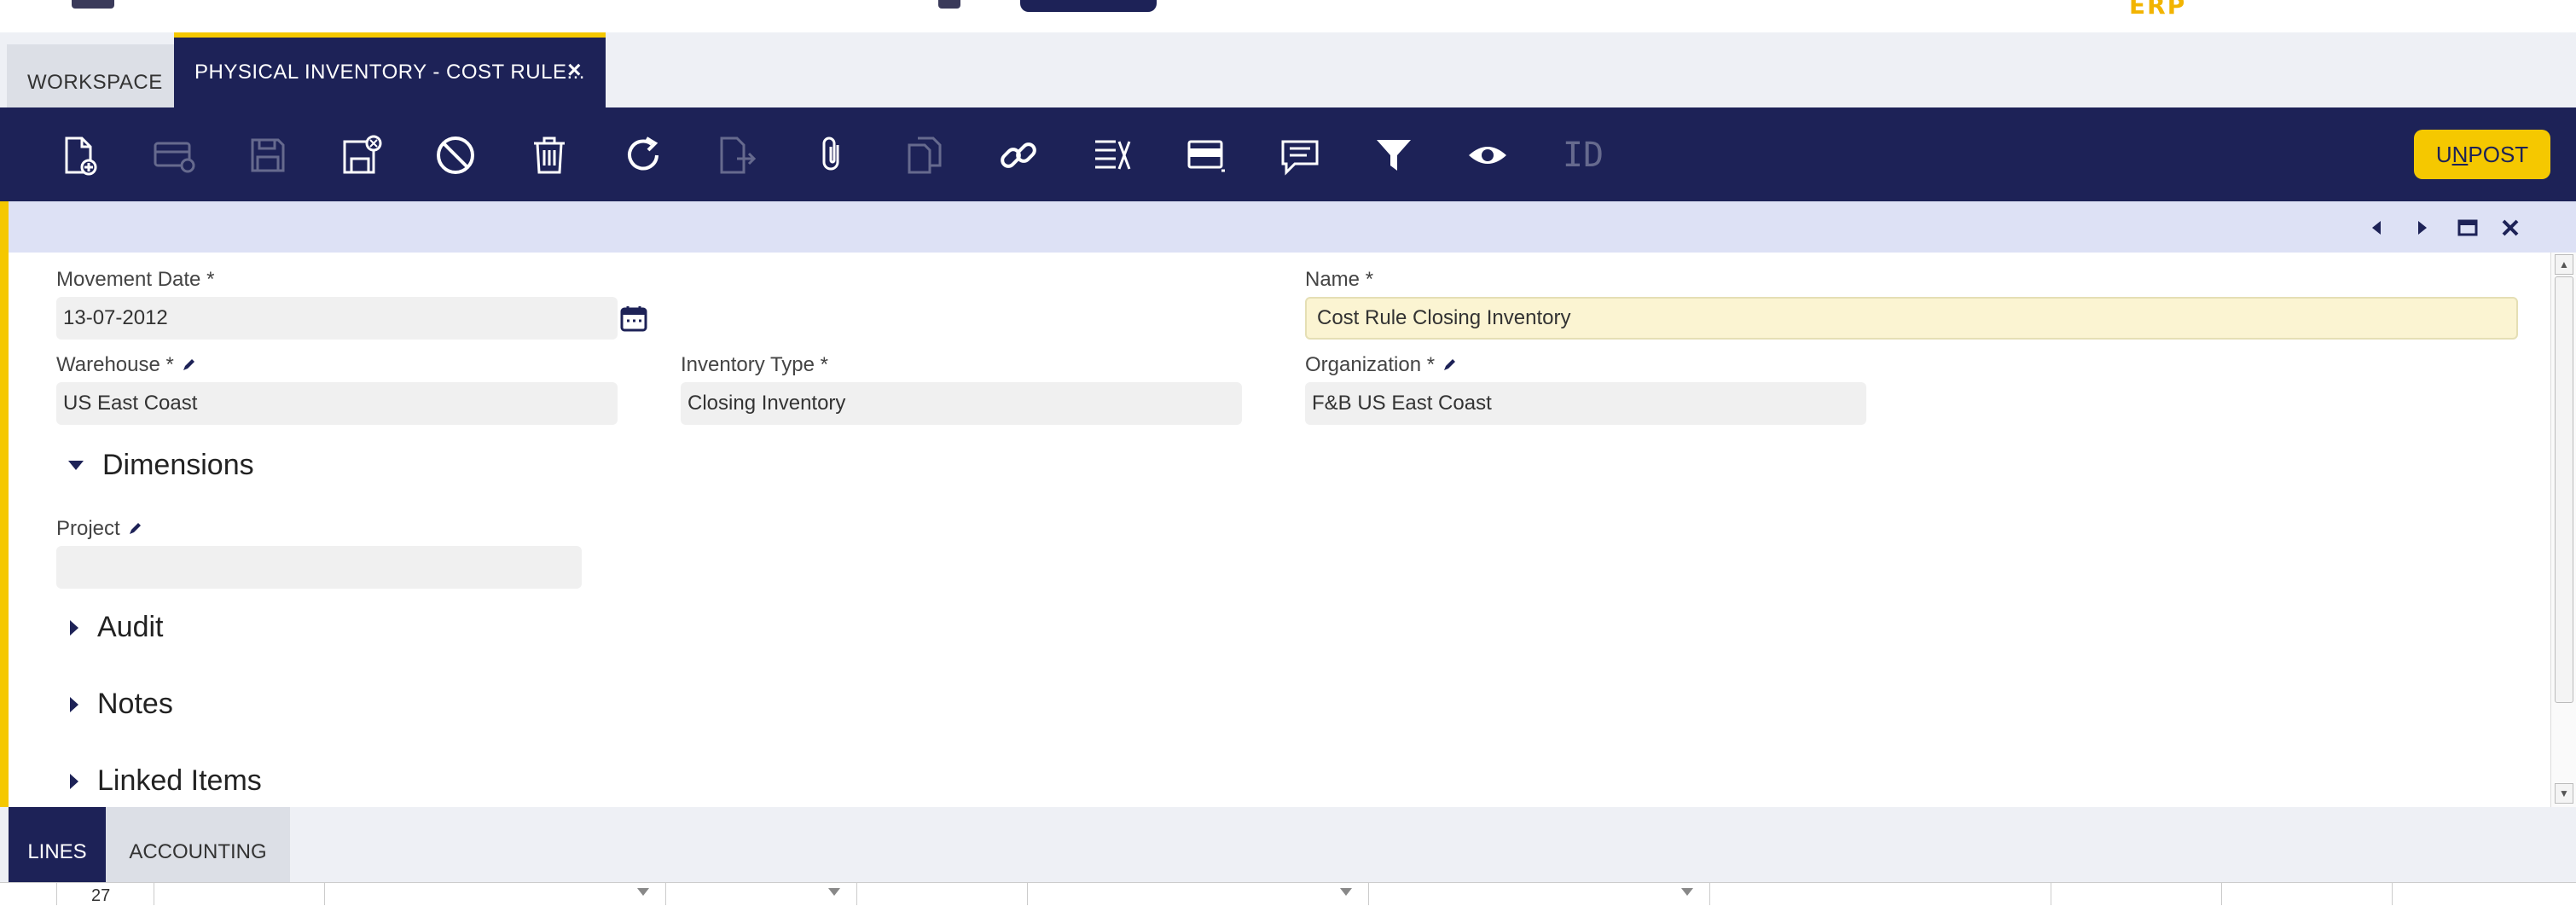  Describe the element at coordinates (1370, 364) in the screenshot. I see `organization-label-text: Organization *` at that location.